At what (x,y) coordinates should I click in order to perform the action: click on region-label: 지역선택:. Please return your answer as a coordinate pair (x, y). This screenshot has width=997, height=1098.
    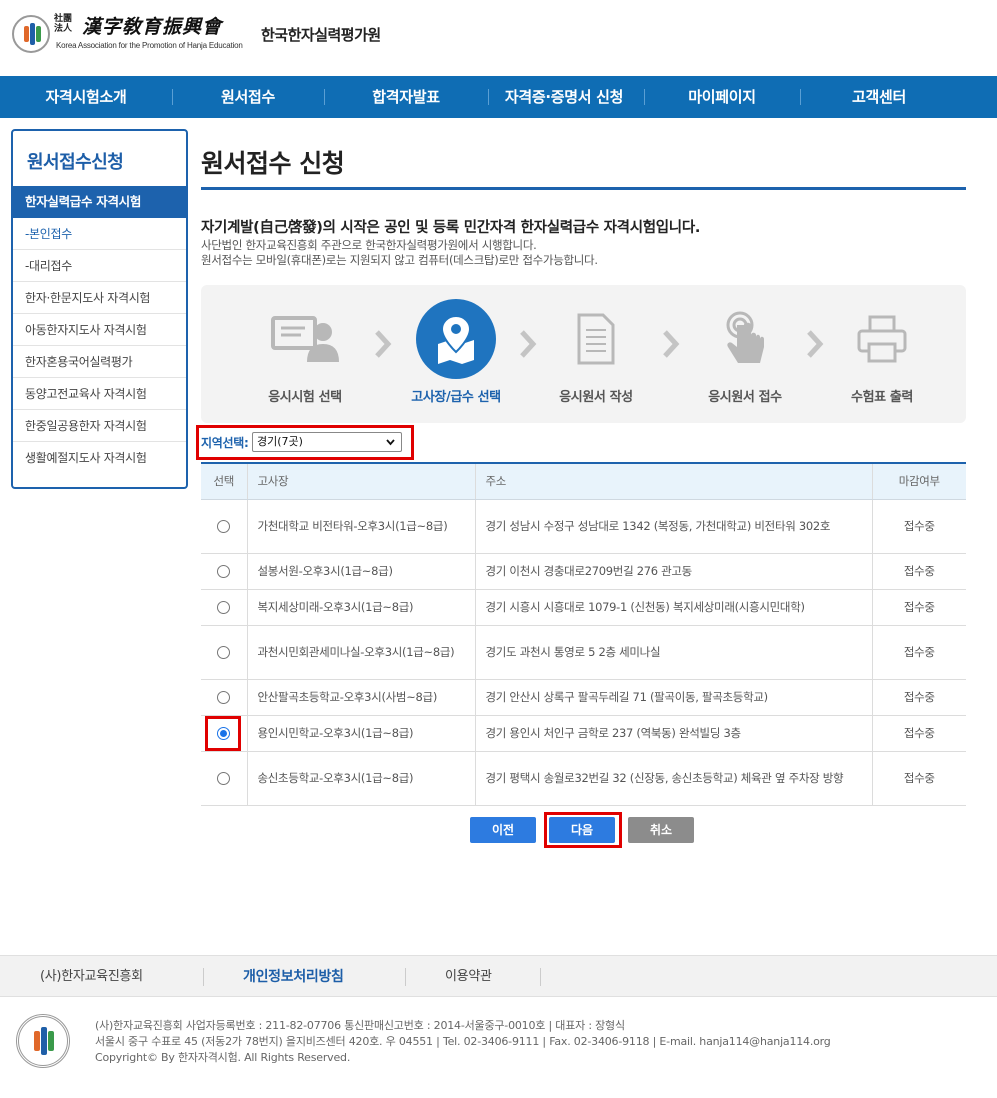
    Looking at the image, I should click on (225, 443).